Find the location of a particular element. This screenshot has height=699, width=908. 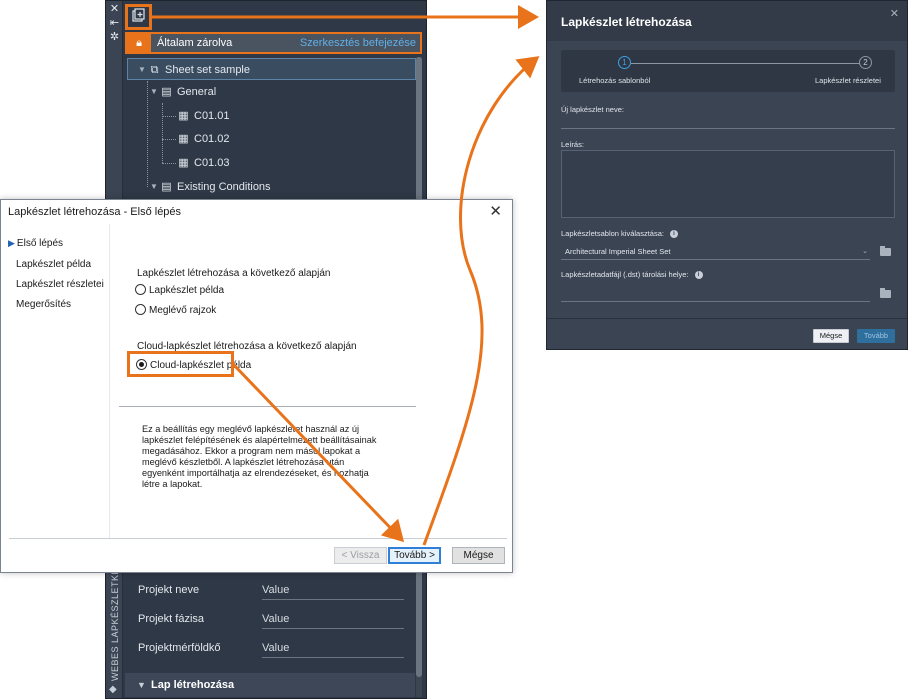

step2-label: Lapkészlet részletei is located at coordinates (848, 80).